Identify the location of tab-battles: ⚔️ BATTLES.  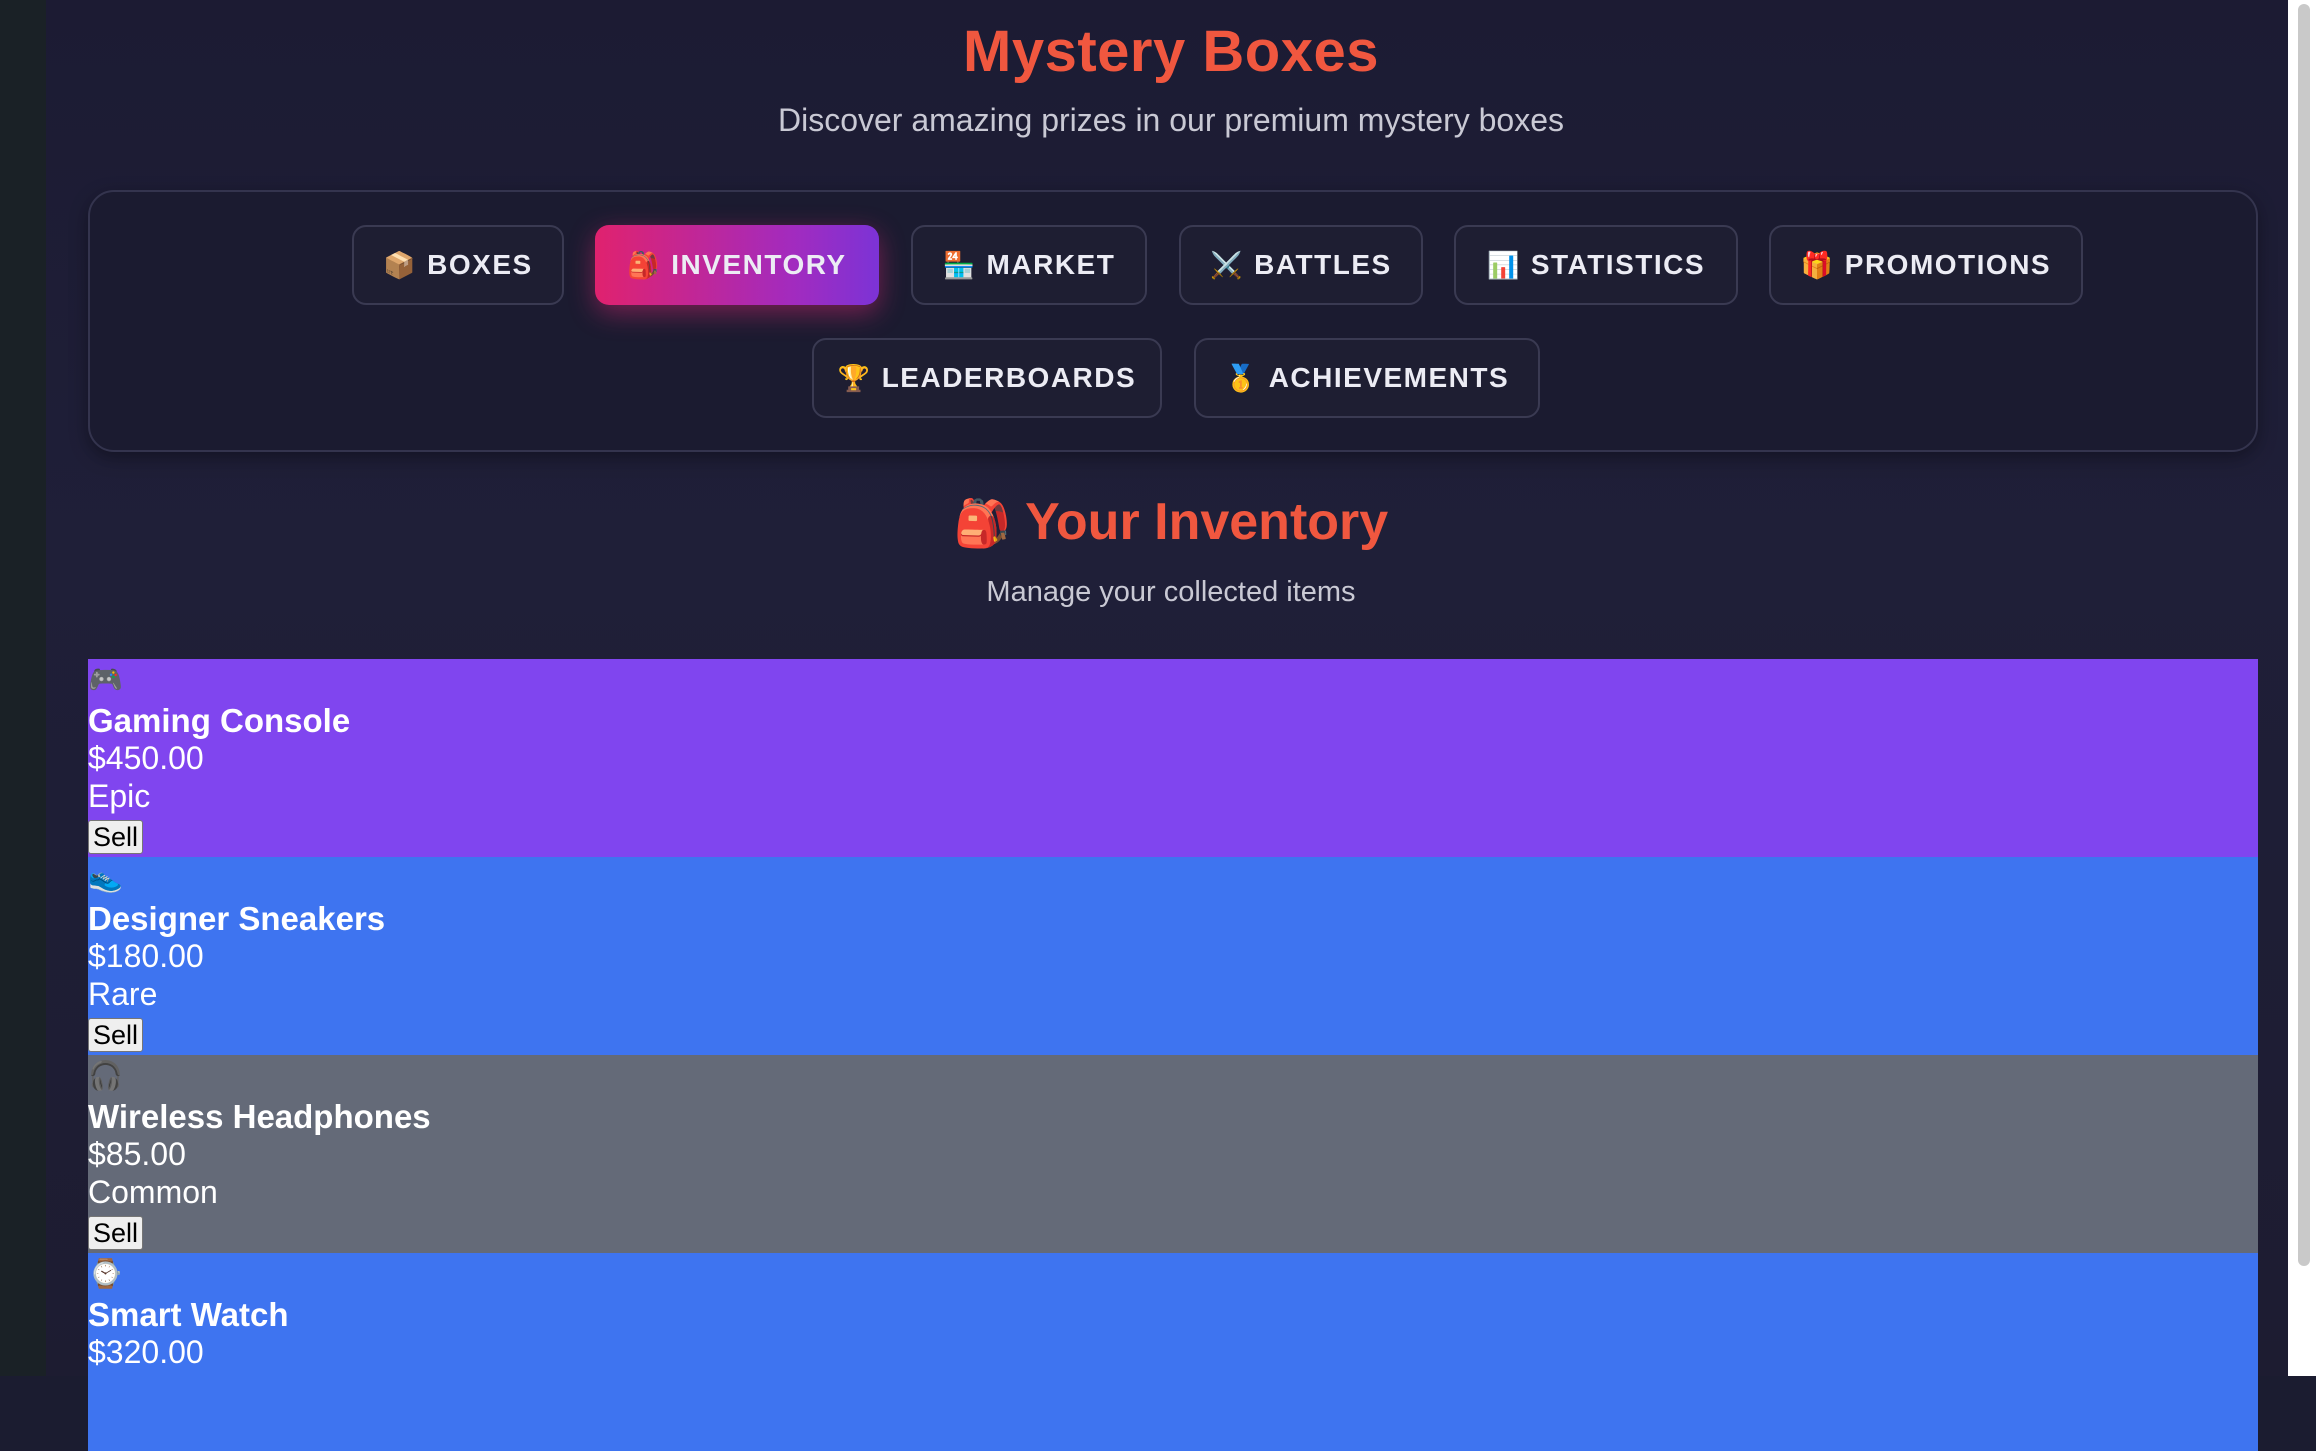
(1301, 265).